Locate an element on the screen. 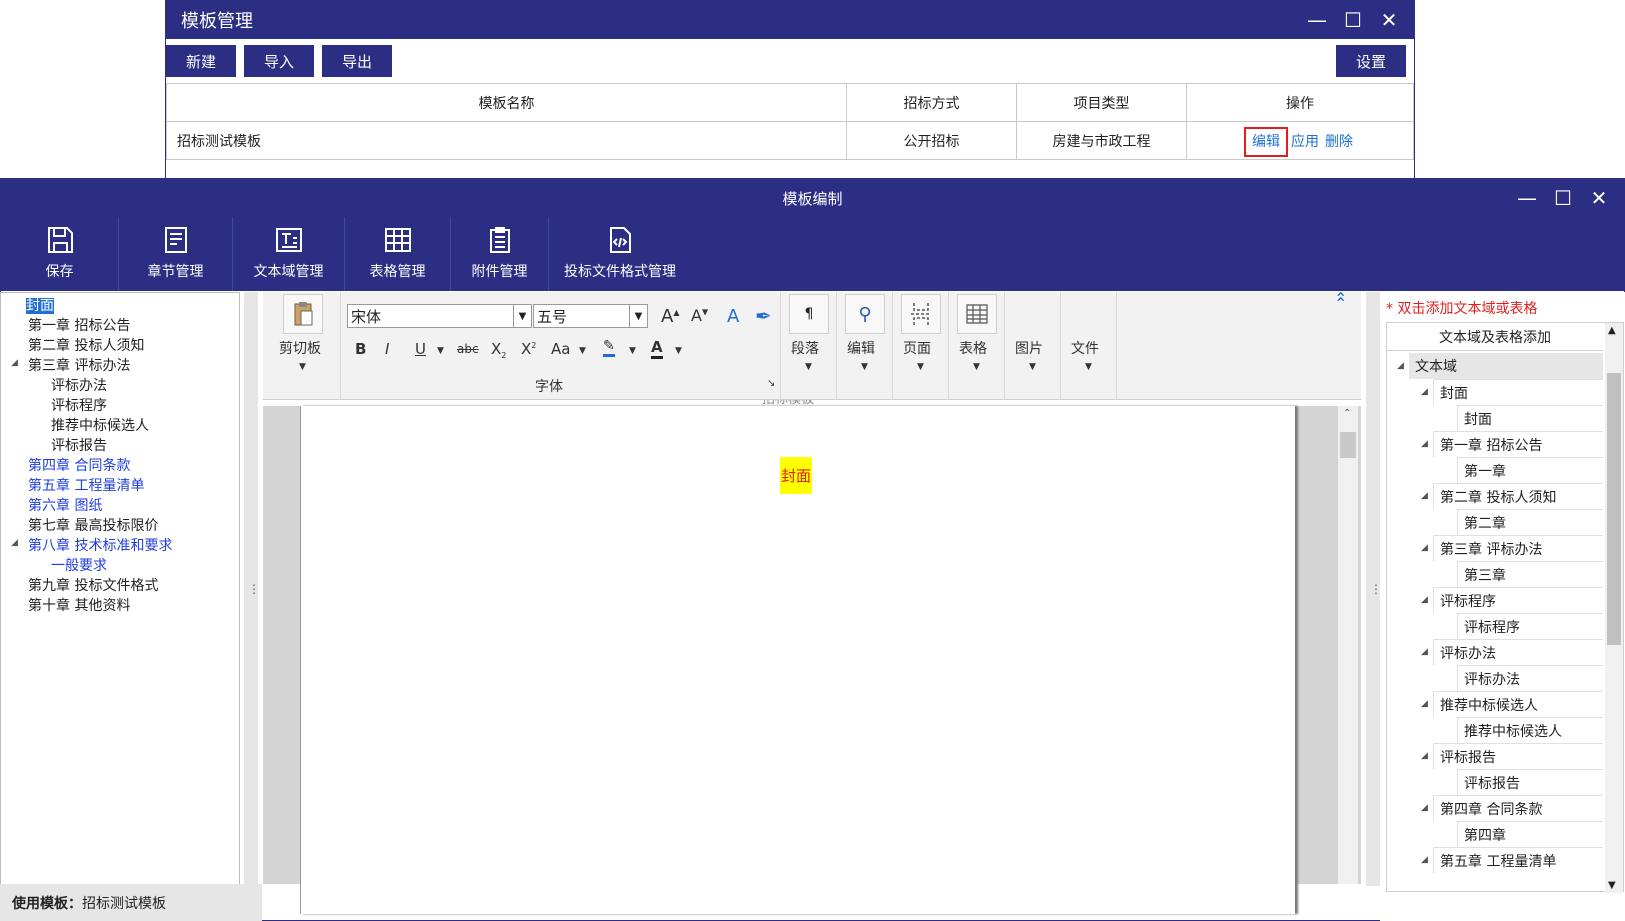 The image size is (1625, 921). clipboard-label: 剪切板 is located at coordinates (300, 348).